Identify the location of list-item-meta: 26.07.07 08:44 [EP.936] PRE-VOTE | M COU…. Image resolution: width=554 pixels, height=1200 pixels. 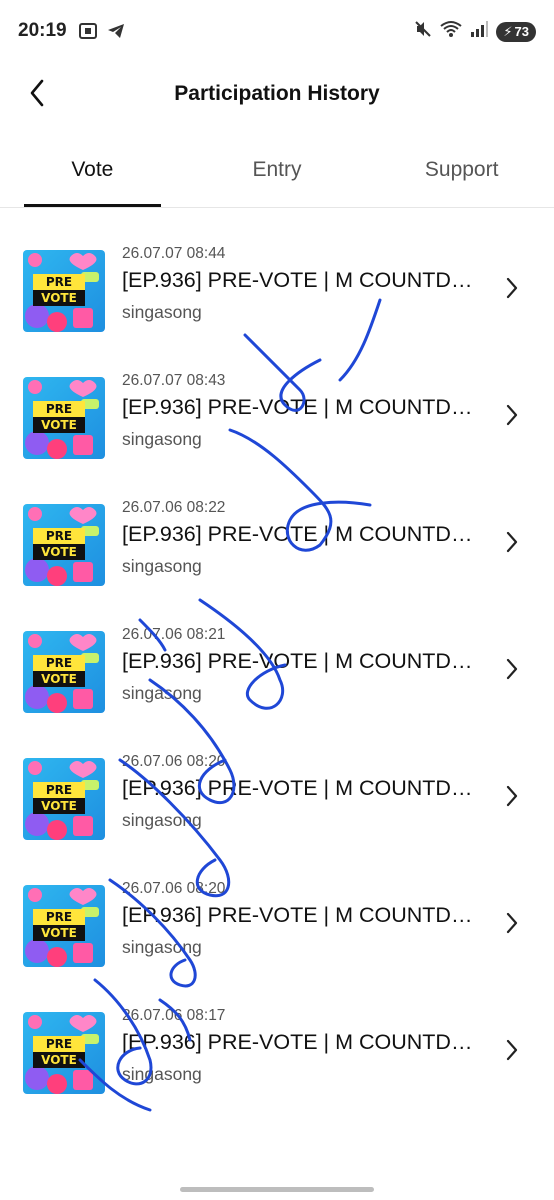
(302, 284).